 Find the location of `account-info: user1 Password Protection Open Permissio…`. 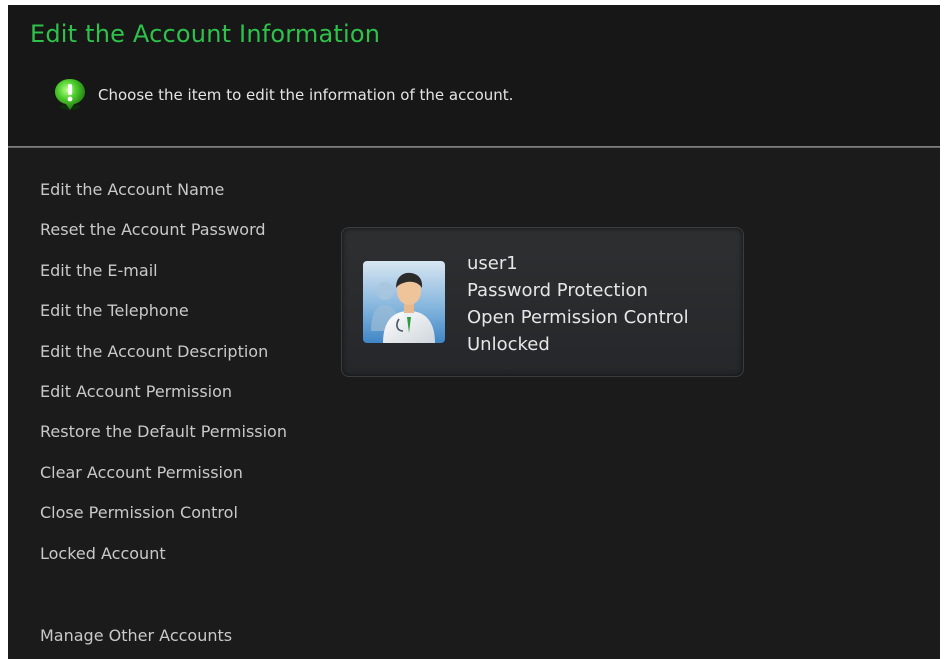

account-info: user1 Password Protection Open Permissio… is located at coordinates (578, 304).